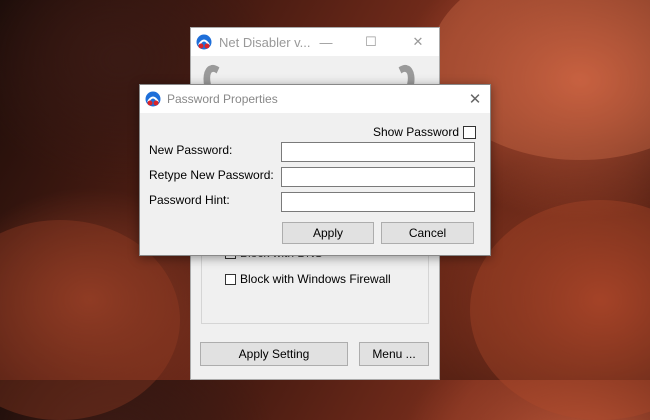 This screenshot has width=650, height=420. I want to click on minimize-button: —, so click(326, 42).